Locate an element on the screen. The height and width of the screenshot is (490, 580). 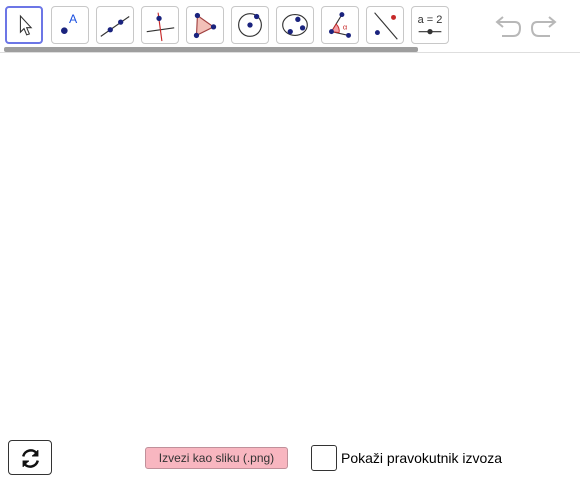
perpendicular-line-icon is located at coordinates (160, 27).